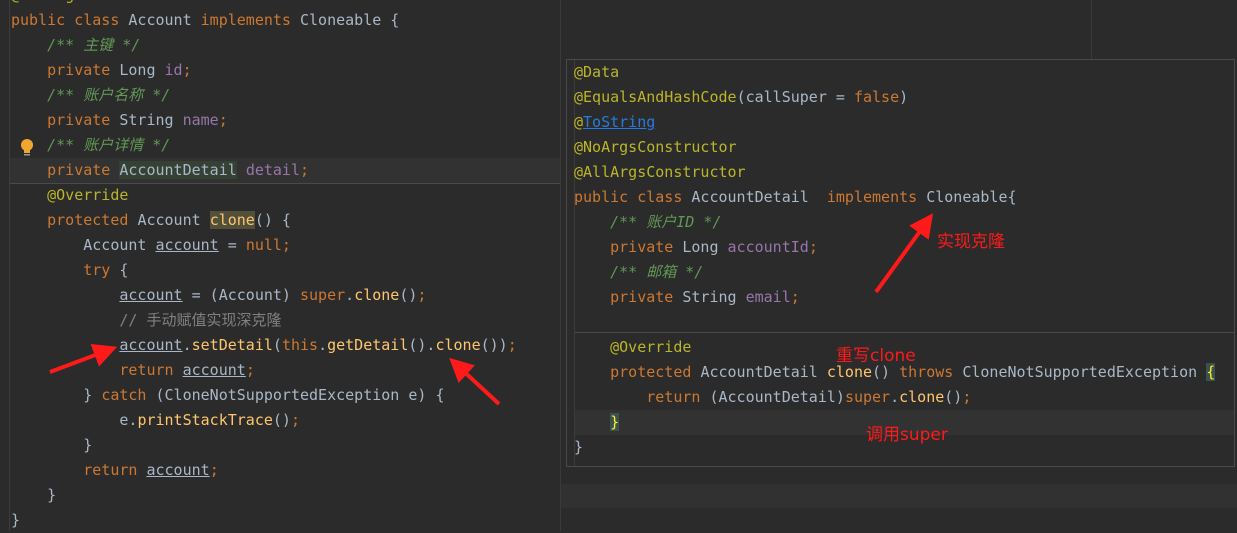  Describe the element at coordinates (907, 435) in the screenshot. I see `annotation-call-super: 调用super` at that location.